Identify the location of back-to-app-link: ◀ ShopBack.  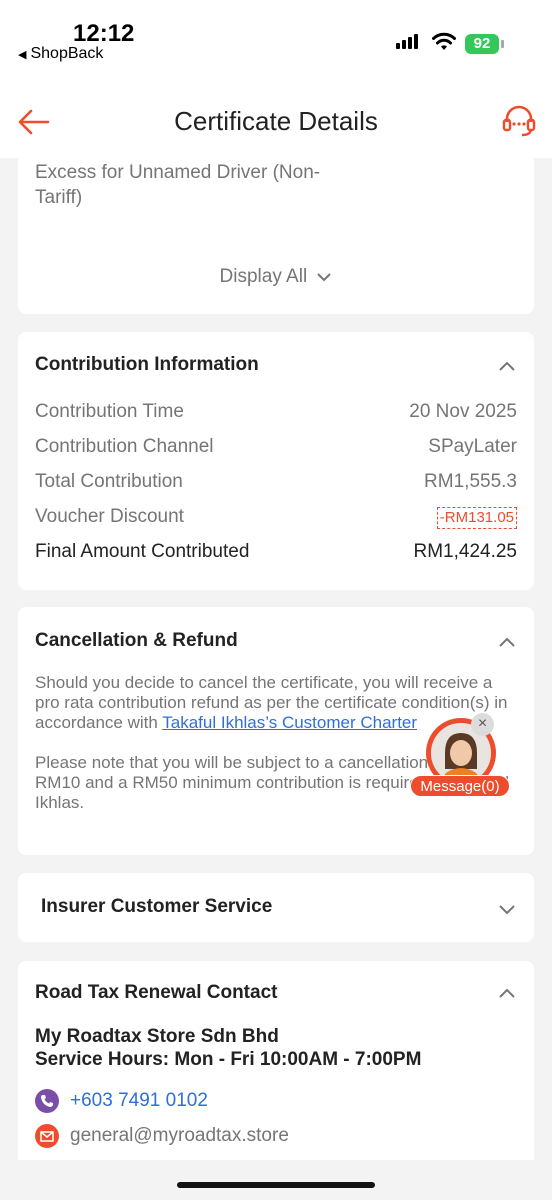
(60, 54).